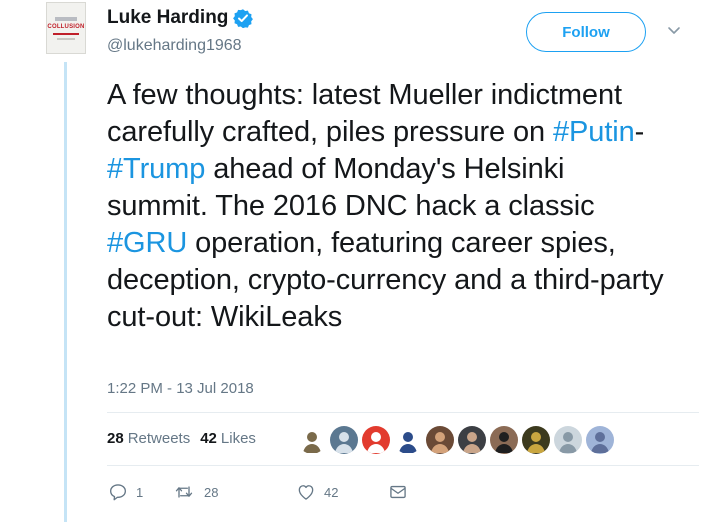 Image resolution: width=728 pixels, height=522 pixels. Describe the element at coordinates (440, 440) in the screenshot. I see `portrait-avatar` at that location.